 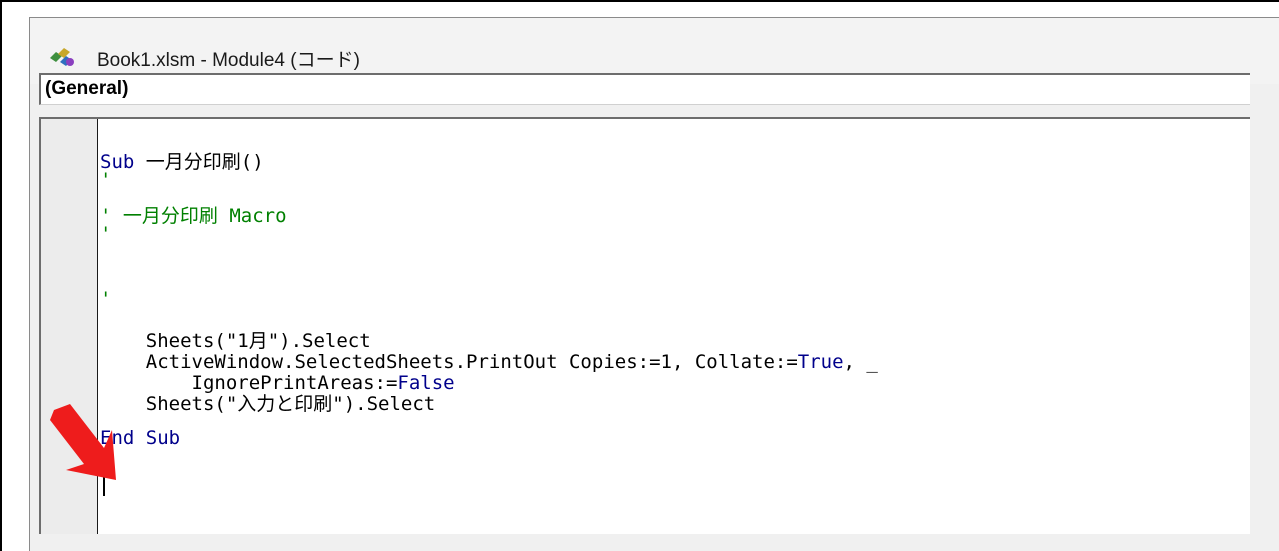 I want to click on code-text: IgnorePrintAreas:=, so click(x=249, y=383).